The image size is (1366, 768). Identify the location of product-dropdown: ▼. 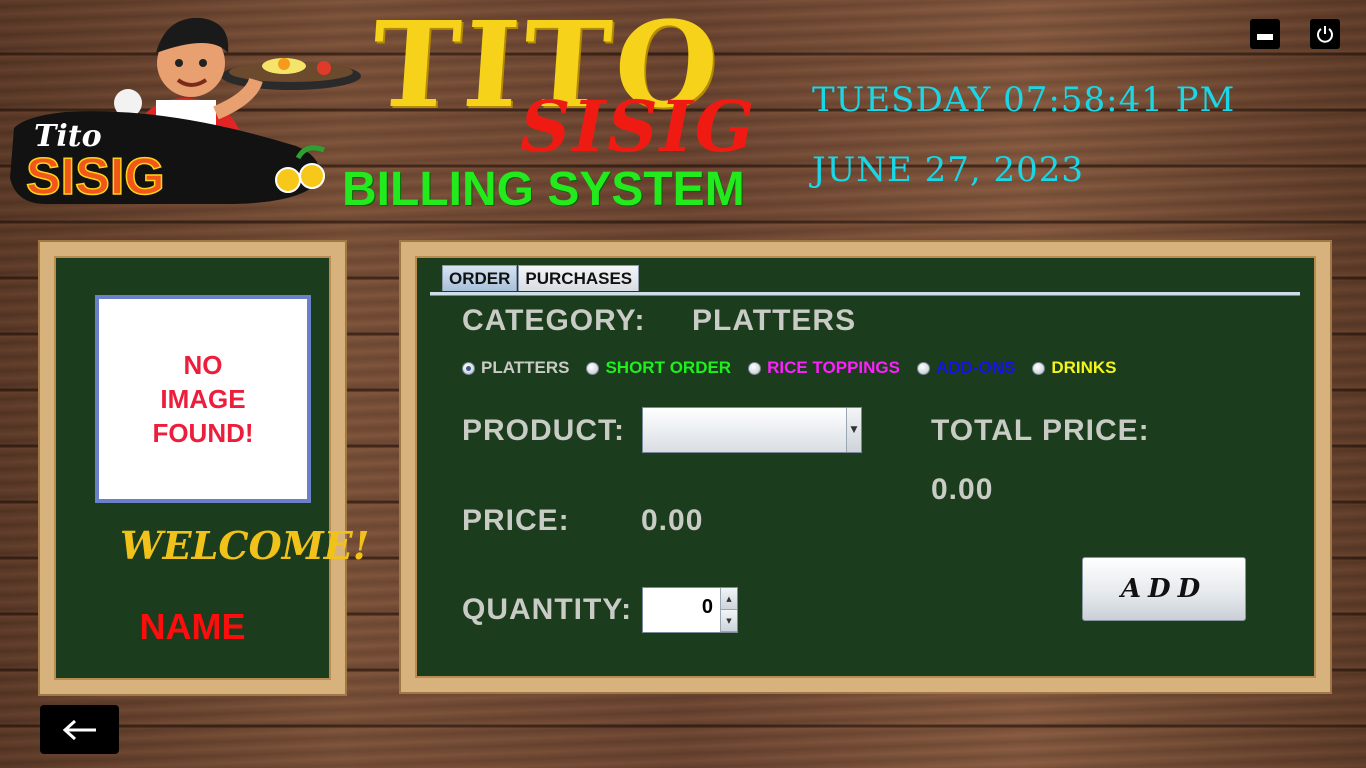
(752, 430).